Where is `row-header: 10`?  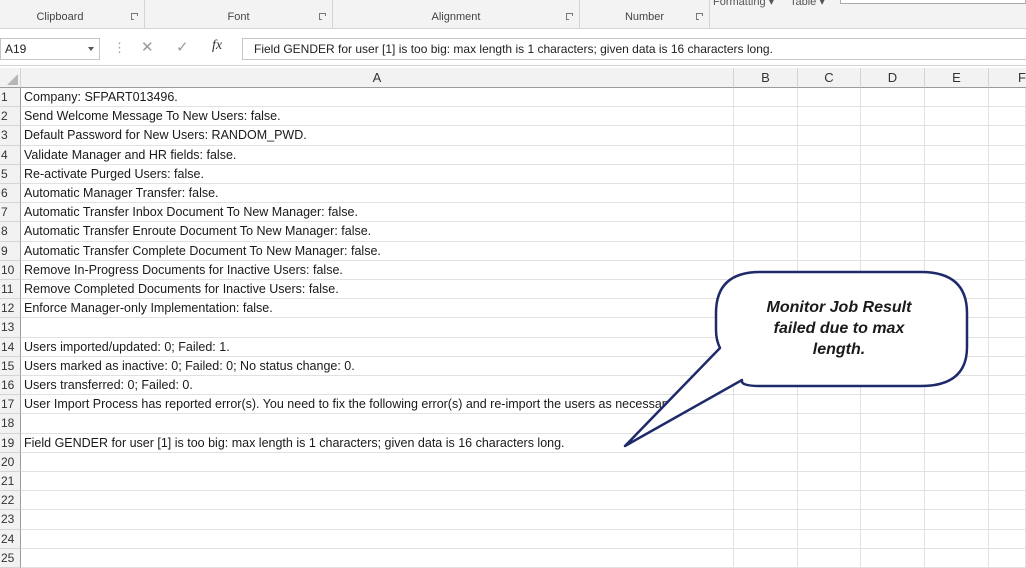
row-header: 10 is located at coordinates (10, 270).